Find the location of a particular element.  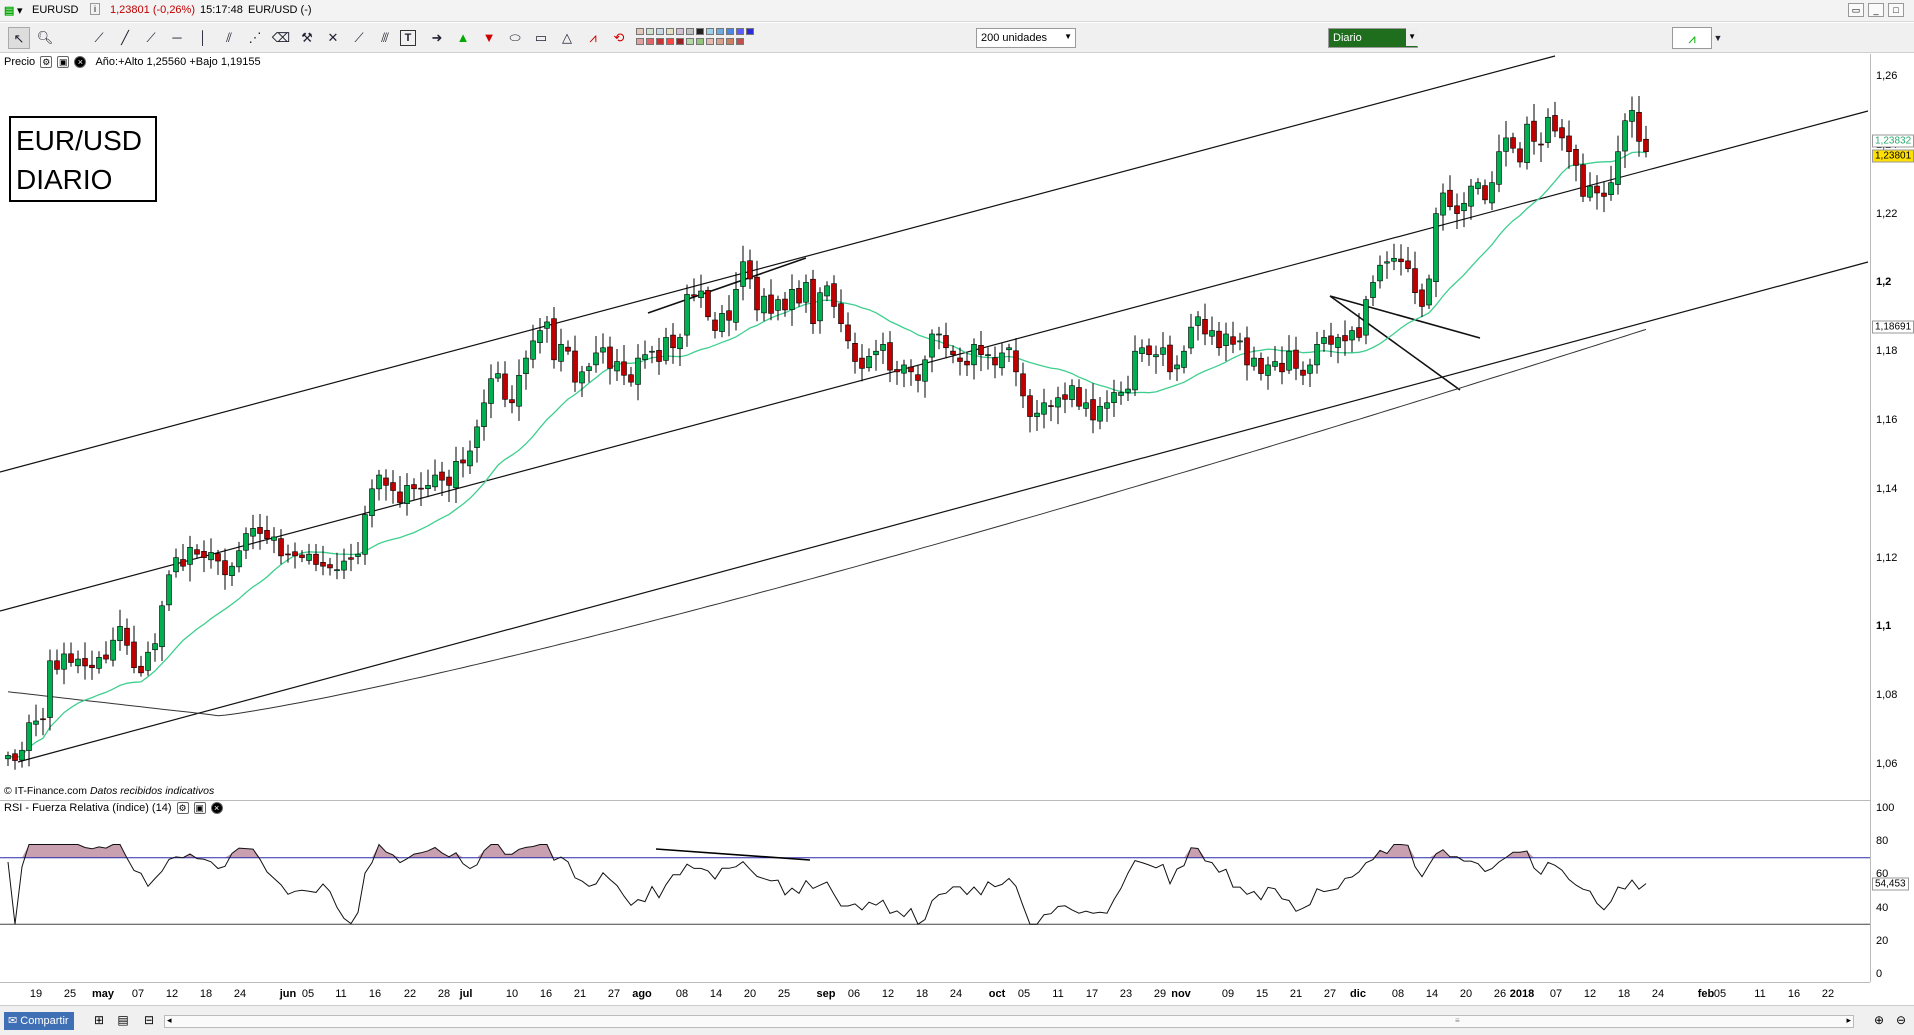

x-tick-label: 17 is located at coordinates (1092, 994).